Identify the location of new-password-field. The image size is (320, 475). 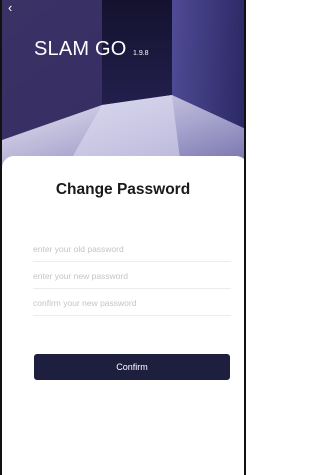
(132, 276).